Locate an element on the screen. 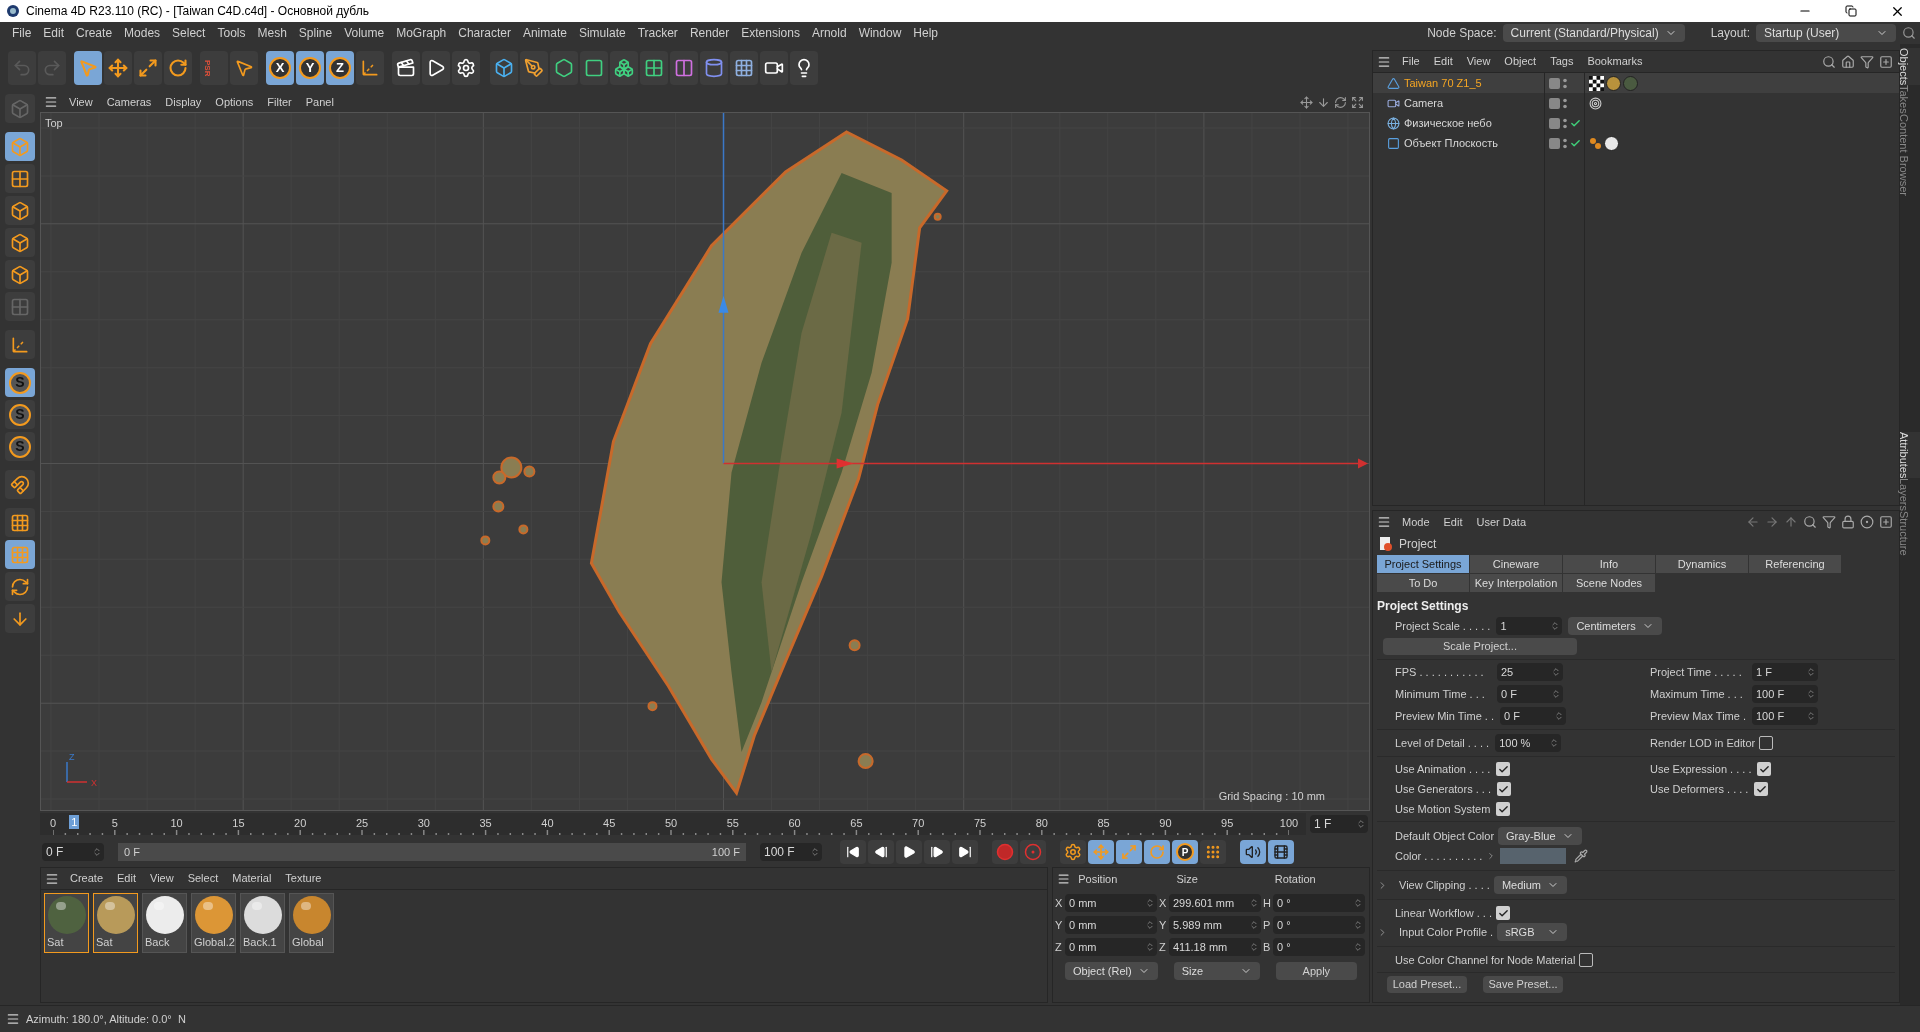 Image resolution: width=1920 pixels, height=1032 pixels. settings-tab: To Do is located at coordinates (1423, 583).